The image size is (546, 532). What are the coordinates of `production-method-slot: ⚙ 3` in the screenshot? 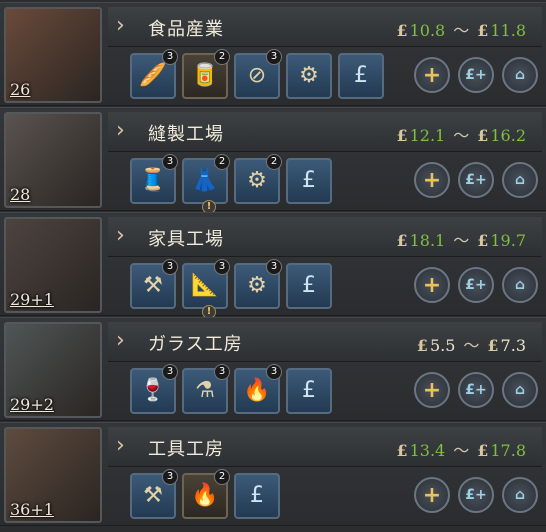 It's located at (258, 284).